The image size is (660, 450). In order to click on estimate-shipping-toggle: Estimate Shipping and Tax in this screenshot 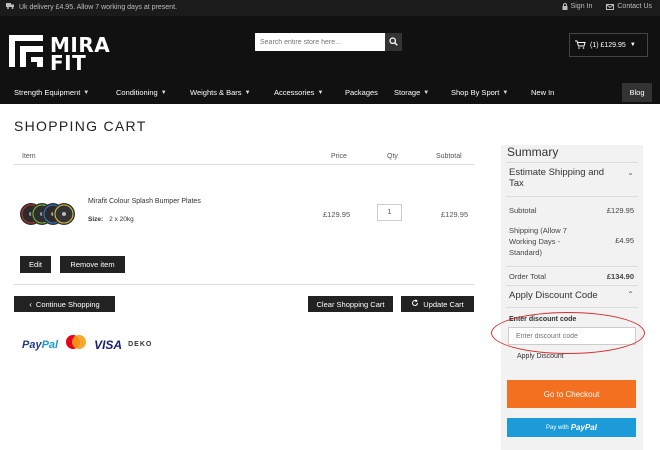, I will do `click(564, 178)`.